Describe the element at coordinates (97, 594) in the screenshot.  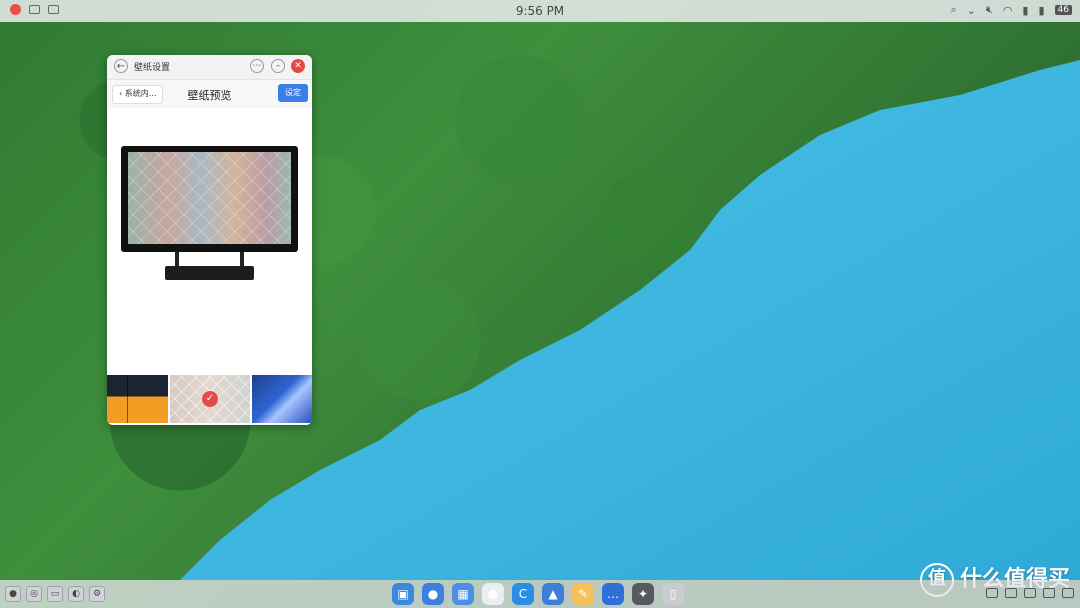
I see `settings-icon: ⚙` at that location.